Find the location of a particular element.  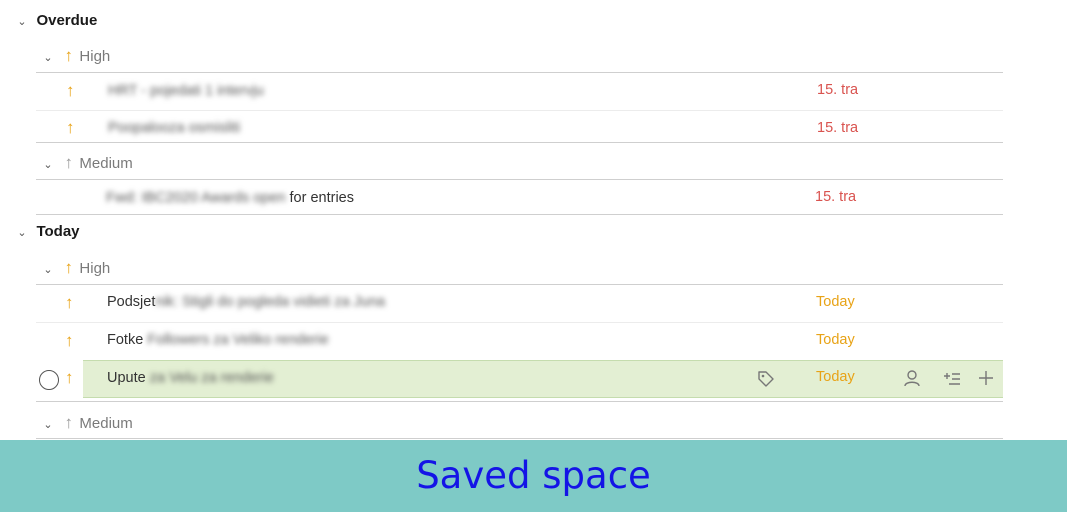

section-title: Today is located at coordinates (58, 231).